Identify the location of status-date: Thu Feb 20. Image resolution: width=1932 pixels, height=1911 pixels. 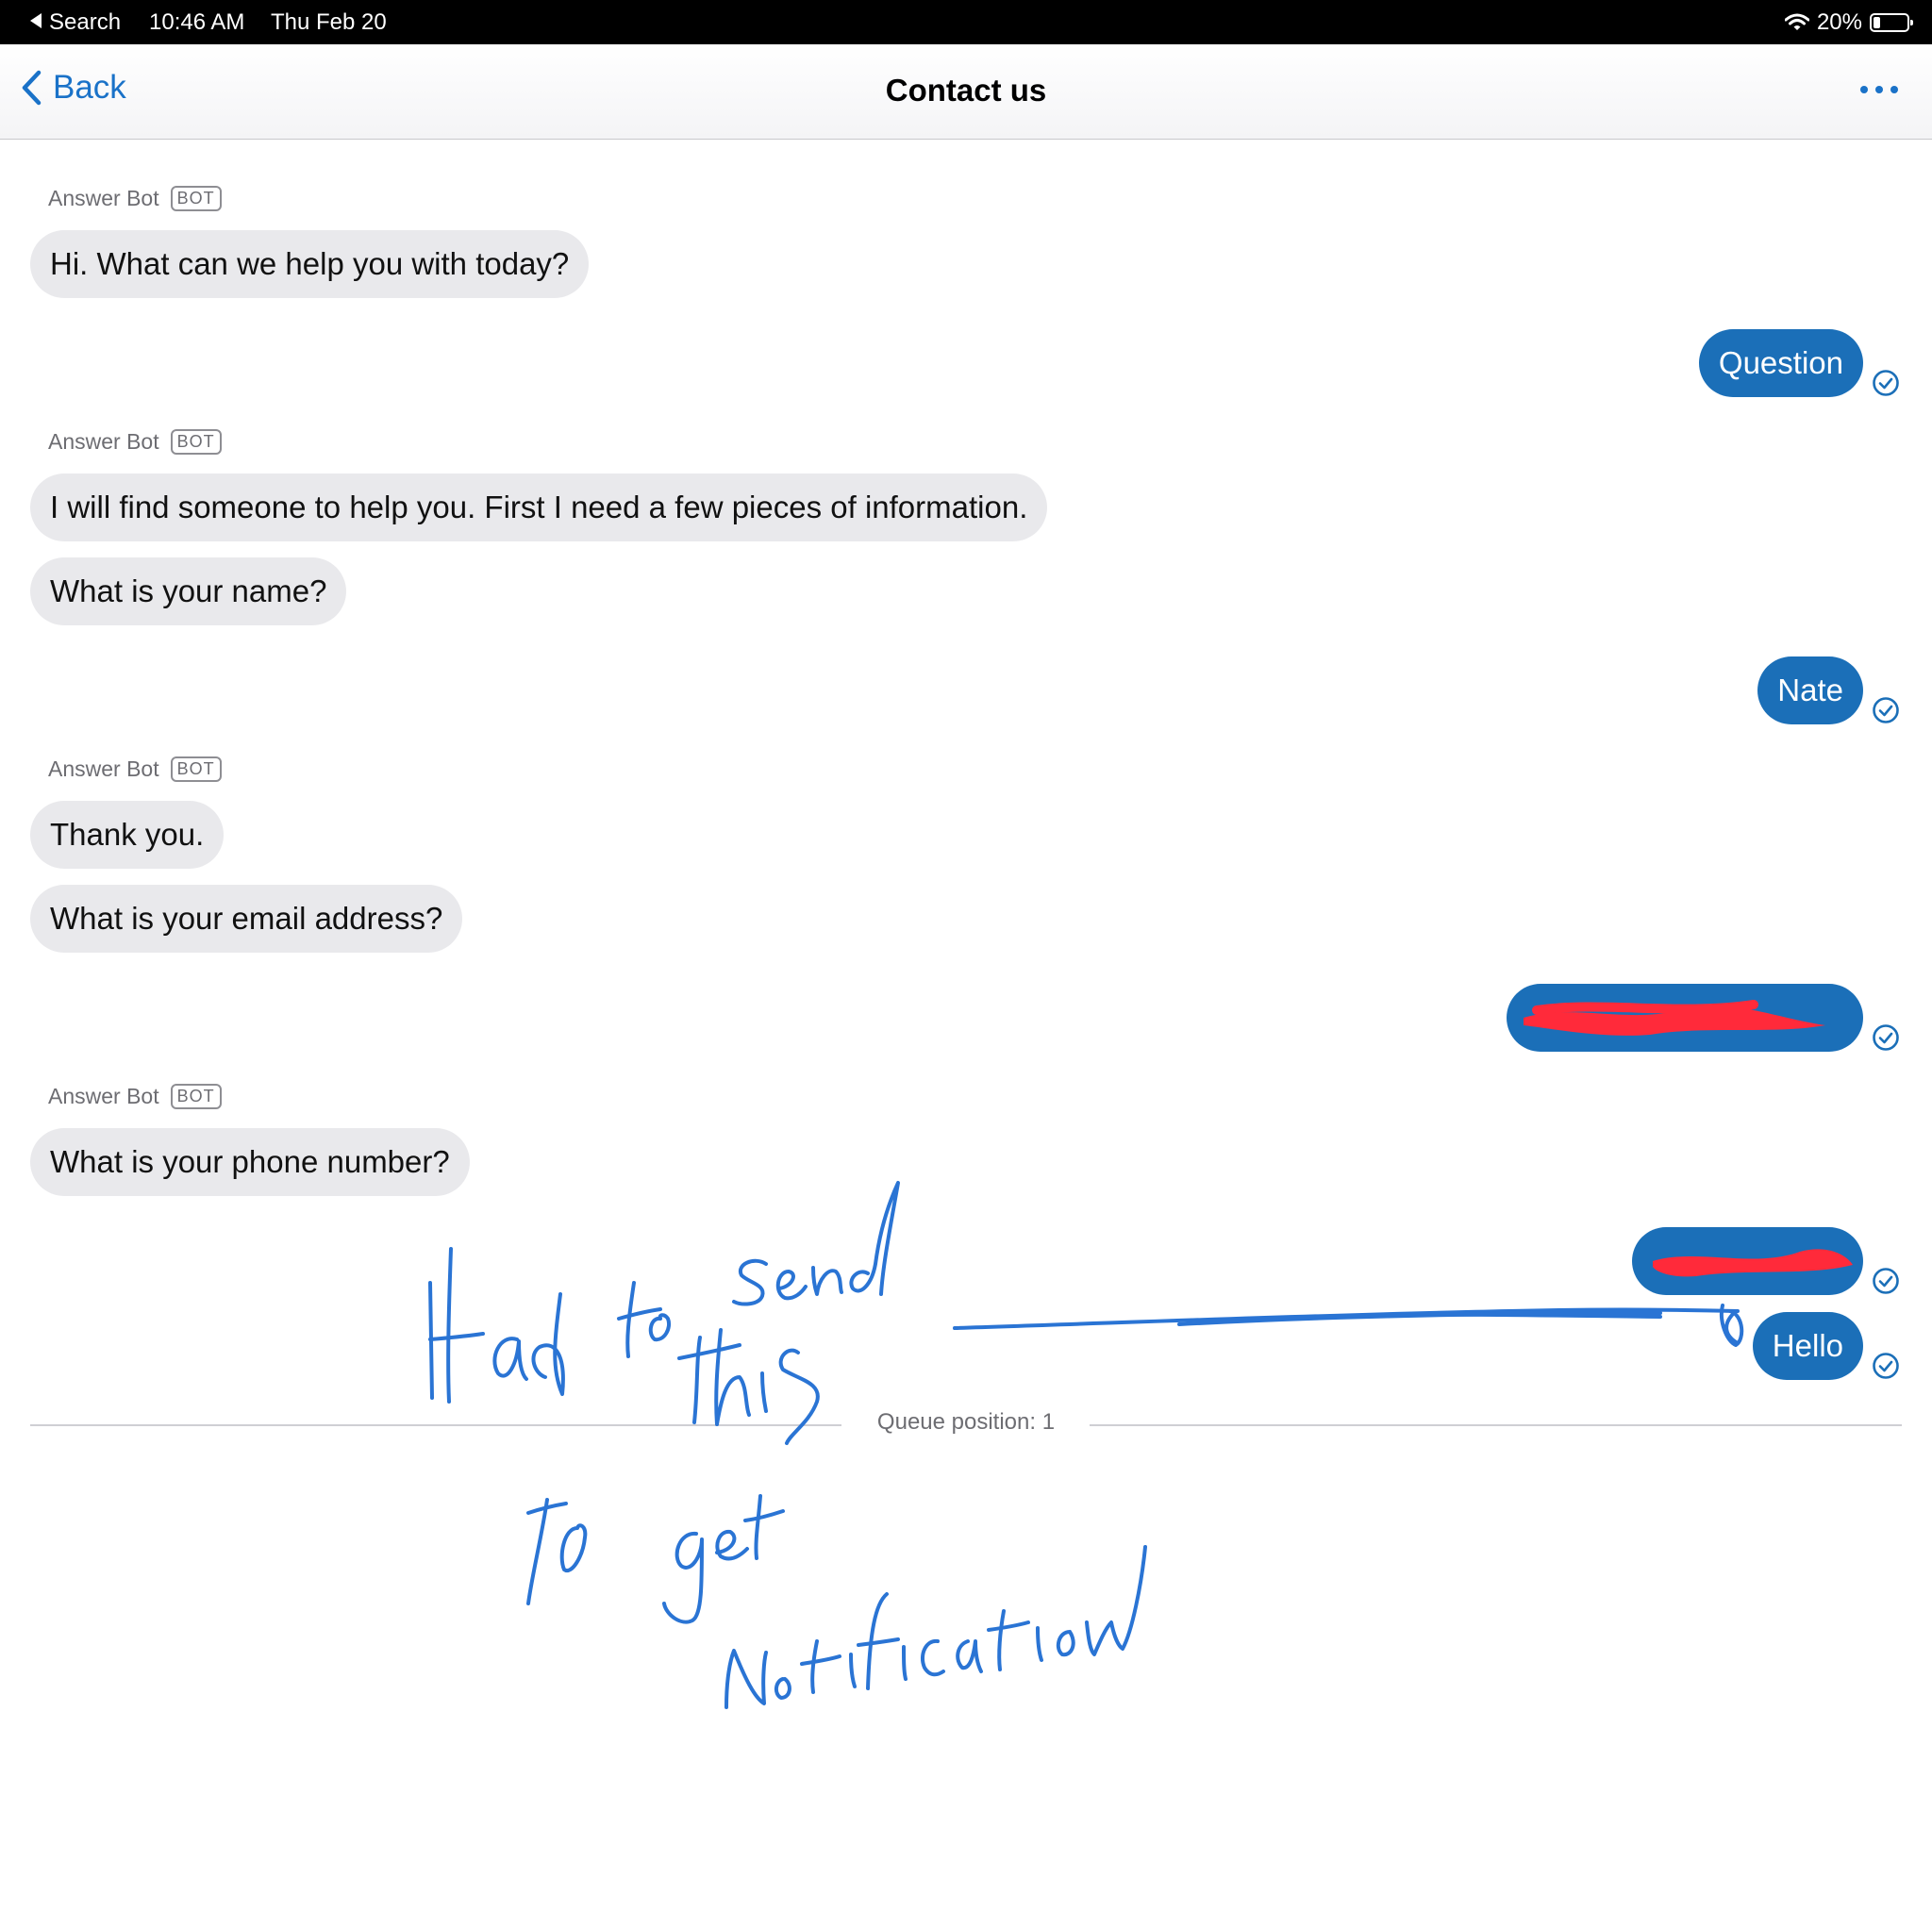
(329, 22).